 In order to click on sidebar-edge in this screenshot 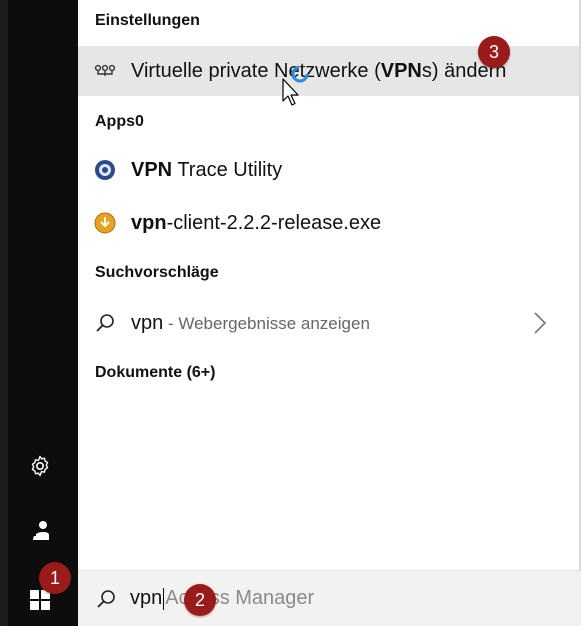, I will do `click(4, 313)`.